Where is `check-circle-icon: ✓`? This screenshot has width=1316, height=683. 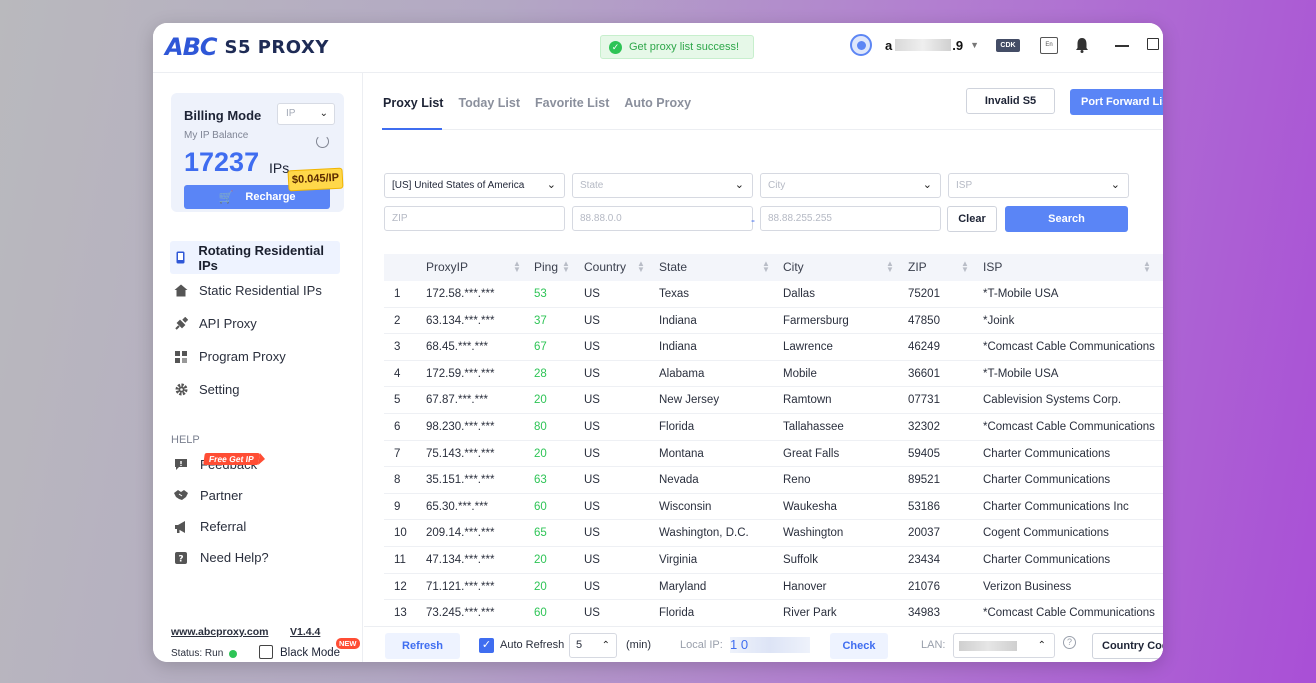
check-circle-icon: ✓ is located at coordinates (615, 47).